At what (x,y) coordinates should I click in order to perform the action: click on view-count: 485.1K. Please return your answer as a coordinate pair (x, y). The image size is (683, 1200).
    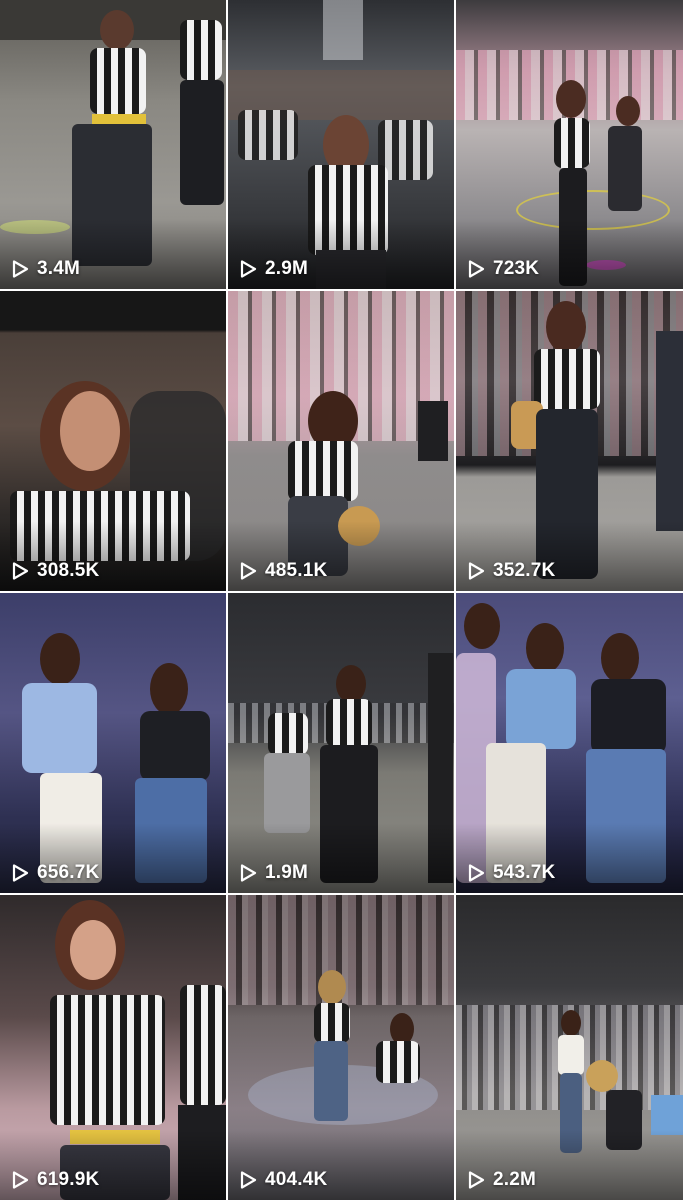
    Looking at the image, I should click on (282, 571).